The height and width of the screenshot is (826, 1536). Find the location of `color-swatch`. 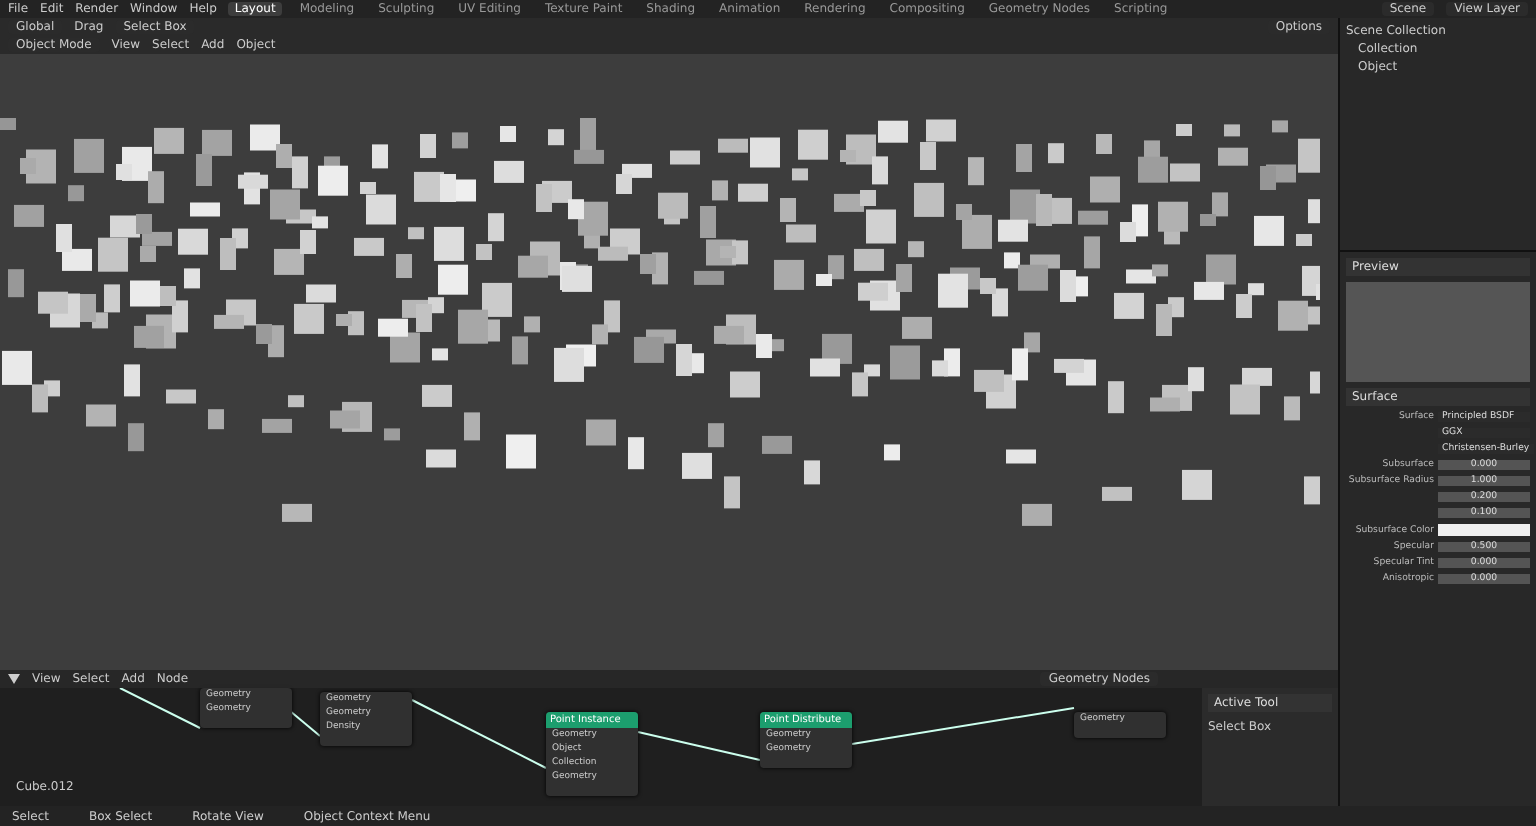

color-swatch is located at coordinates (1484, 530).